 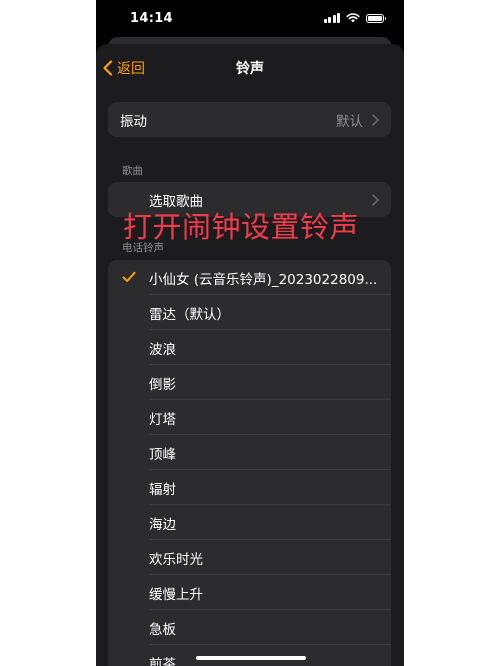 I want to click on ringtone-row: 海边, so click(x=249, y=522).